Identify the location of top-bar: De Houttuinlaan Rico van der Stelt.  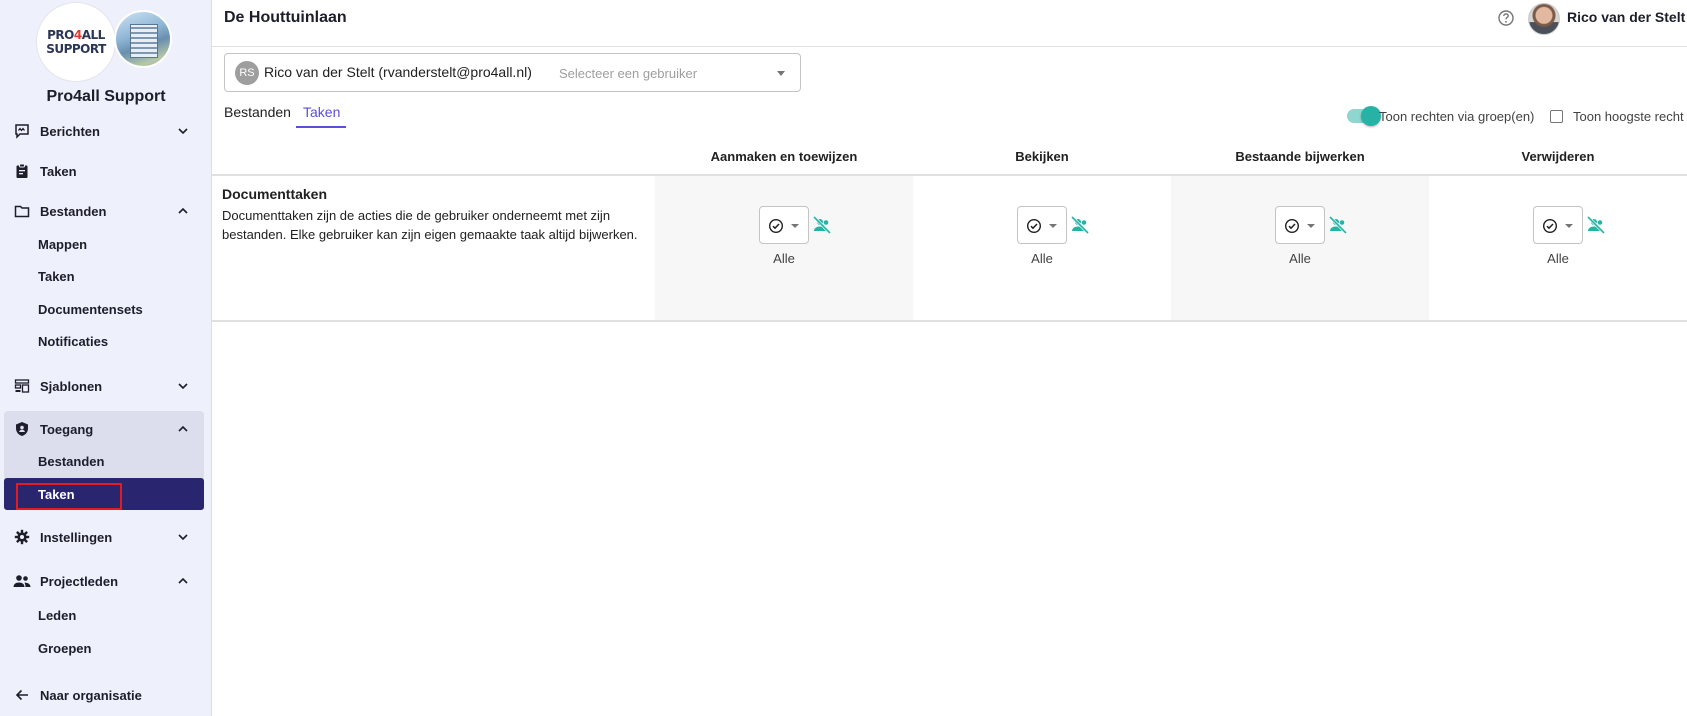
(949, 23).